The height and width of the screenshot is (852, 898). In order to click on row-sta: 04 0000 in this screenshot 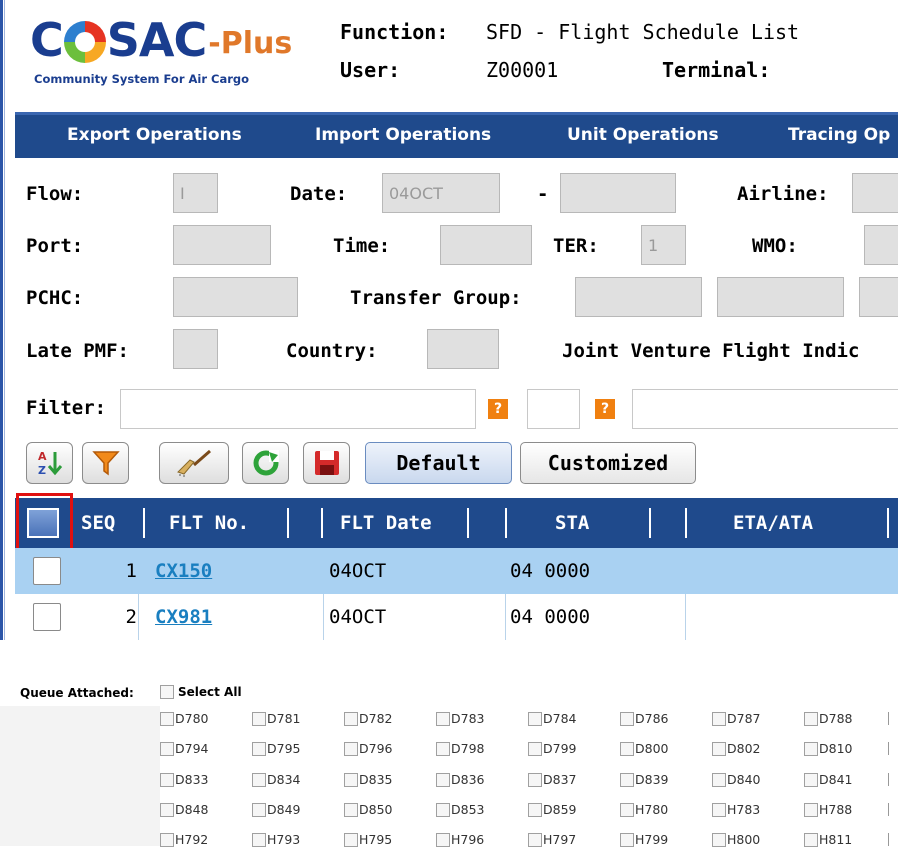, I will do `click(550, 571)`.